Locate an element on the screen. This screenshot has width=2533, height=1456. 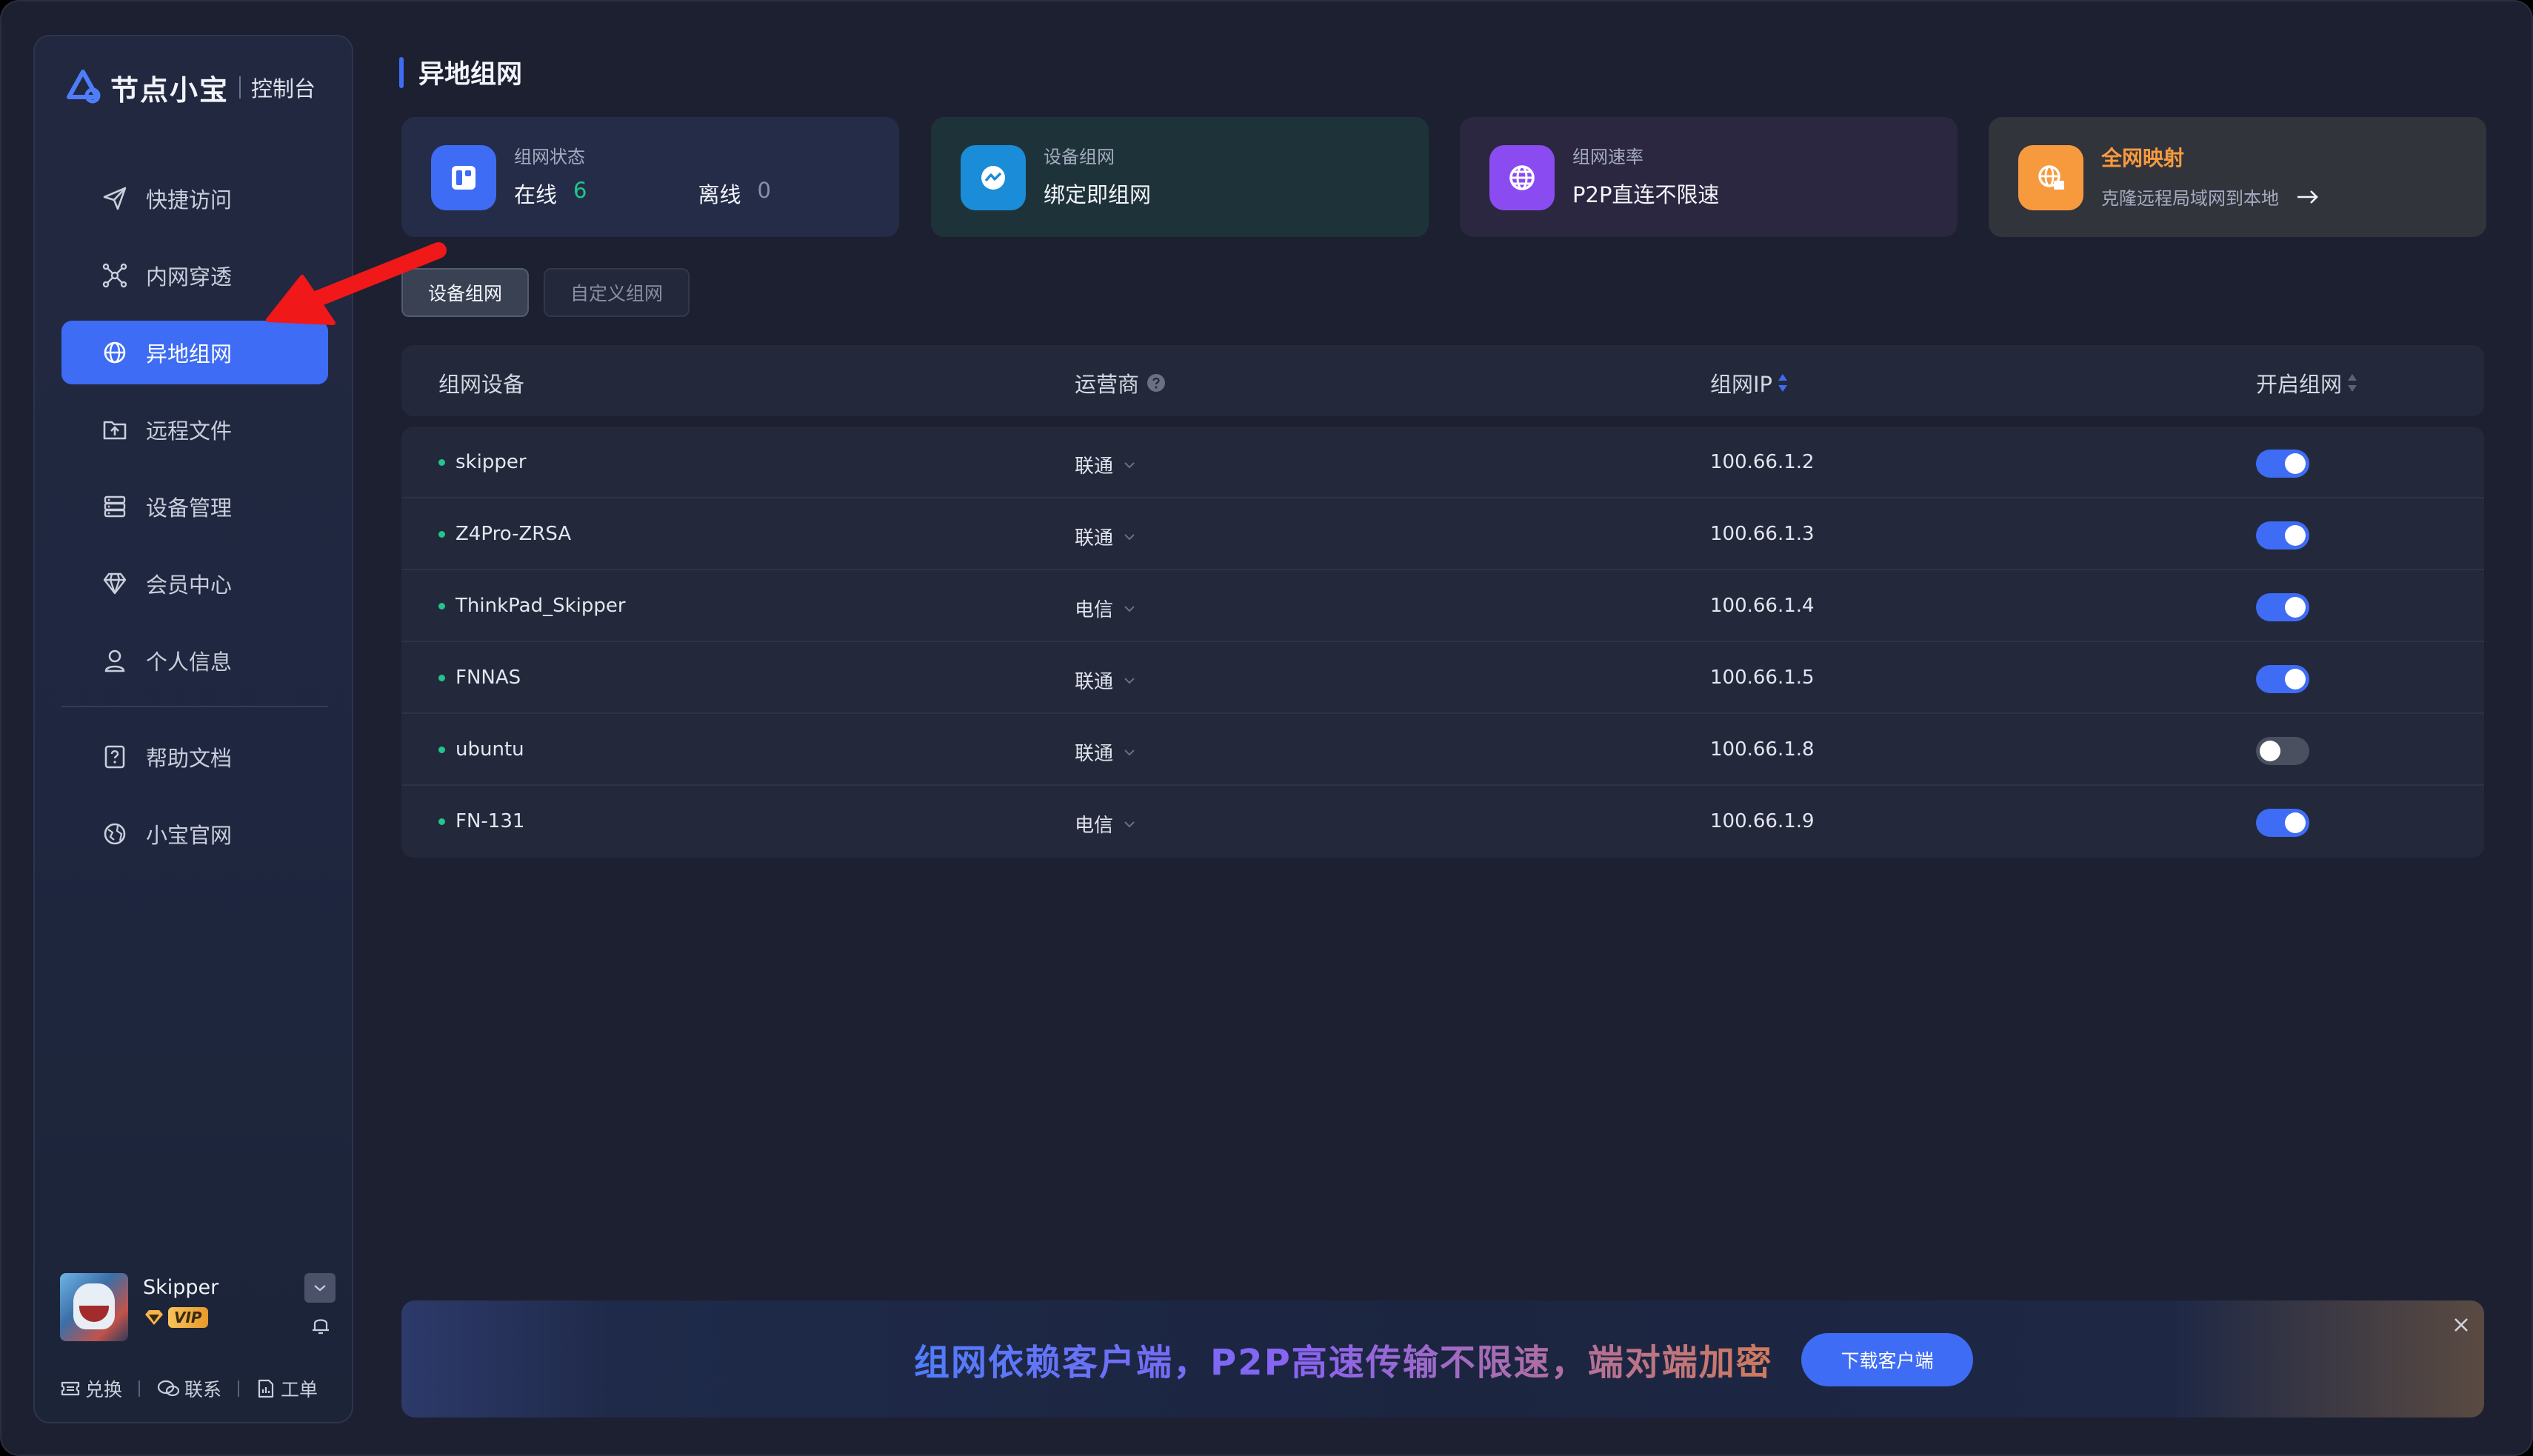
user-menu-toggle is located at coordinates (320, 1288).